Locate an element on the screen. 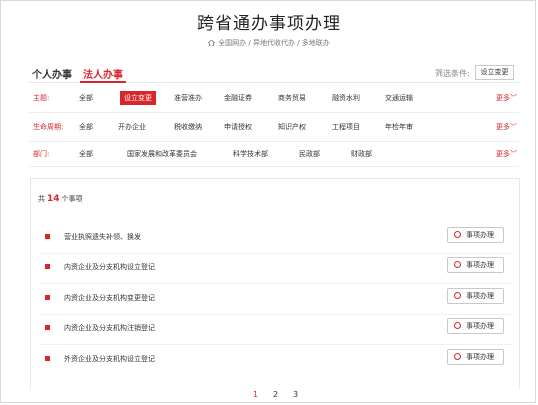 The height and width of the screenshot is (405, 538). filter-option-selected: 设立变更 is located at coordinates (138, 98).